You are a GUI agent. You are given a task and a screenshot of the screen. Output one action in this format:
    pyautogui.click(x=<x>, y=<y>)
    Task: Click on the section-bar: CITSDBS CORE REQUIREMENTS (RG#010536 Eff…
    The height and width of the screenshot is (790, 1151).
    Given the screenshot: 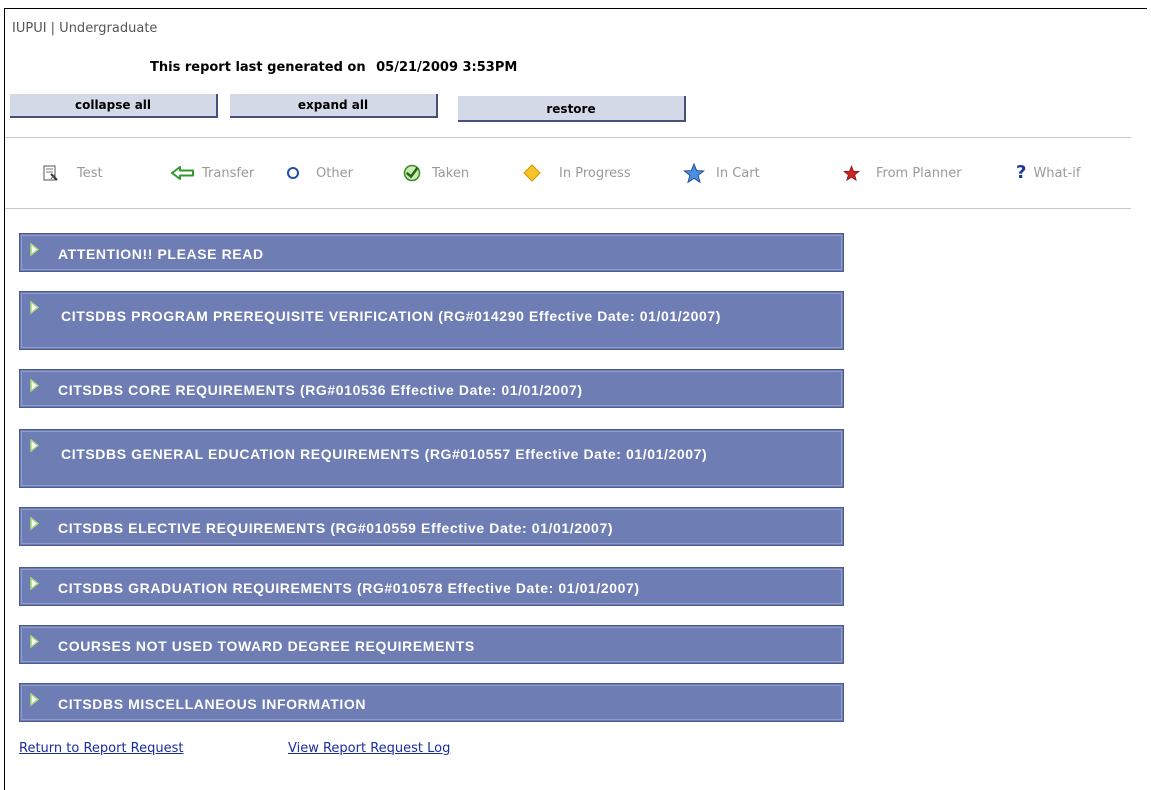 What is the action you would take?
    pyautogui.click(x=431, y=388)
    